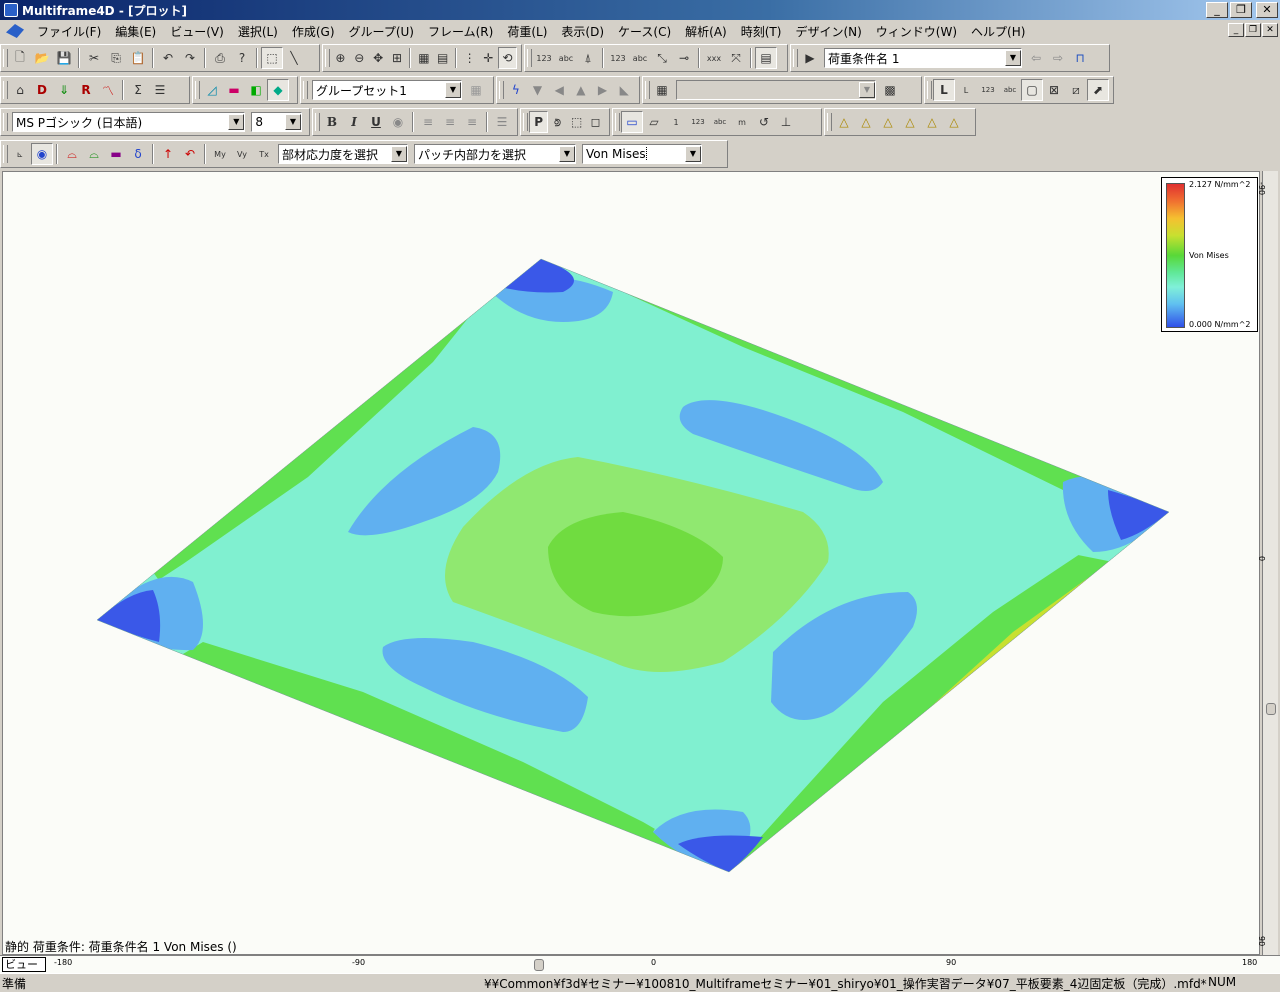 The height and width of the screenshot is (992, 1280). What do you see at coordinates (676, 122) in the screenshot?
I see `plate-number-icon: 1` at bounding box center [676, 122].